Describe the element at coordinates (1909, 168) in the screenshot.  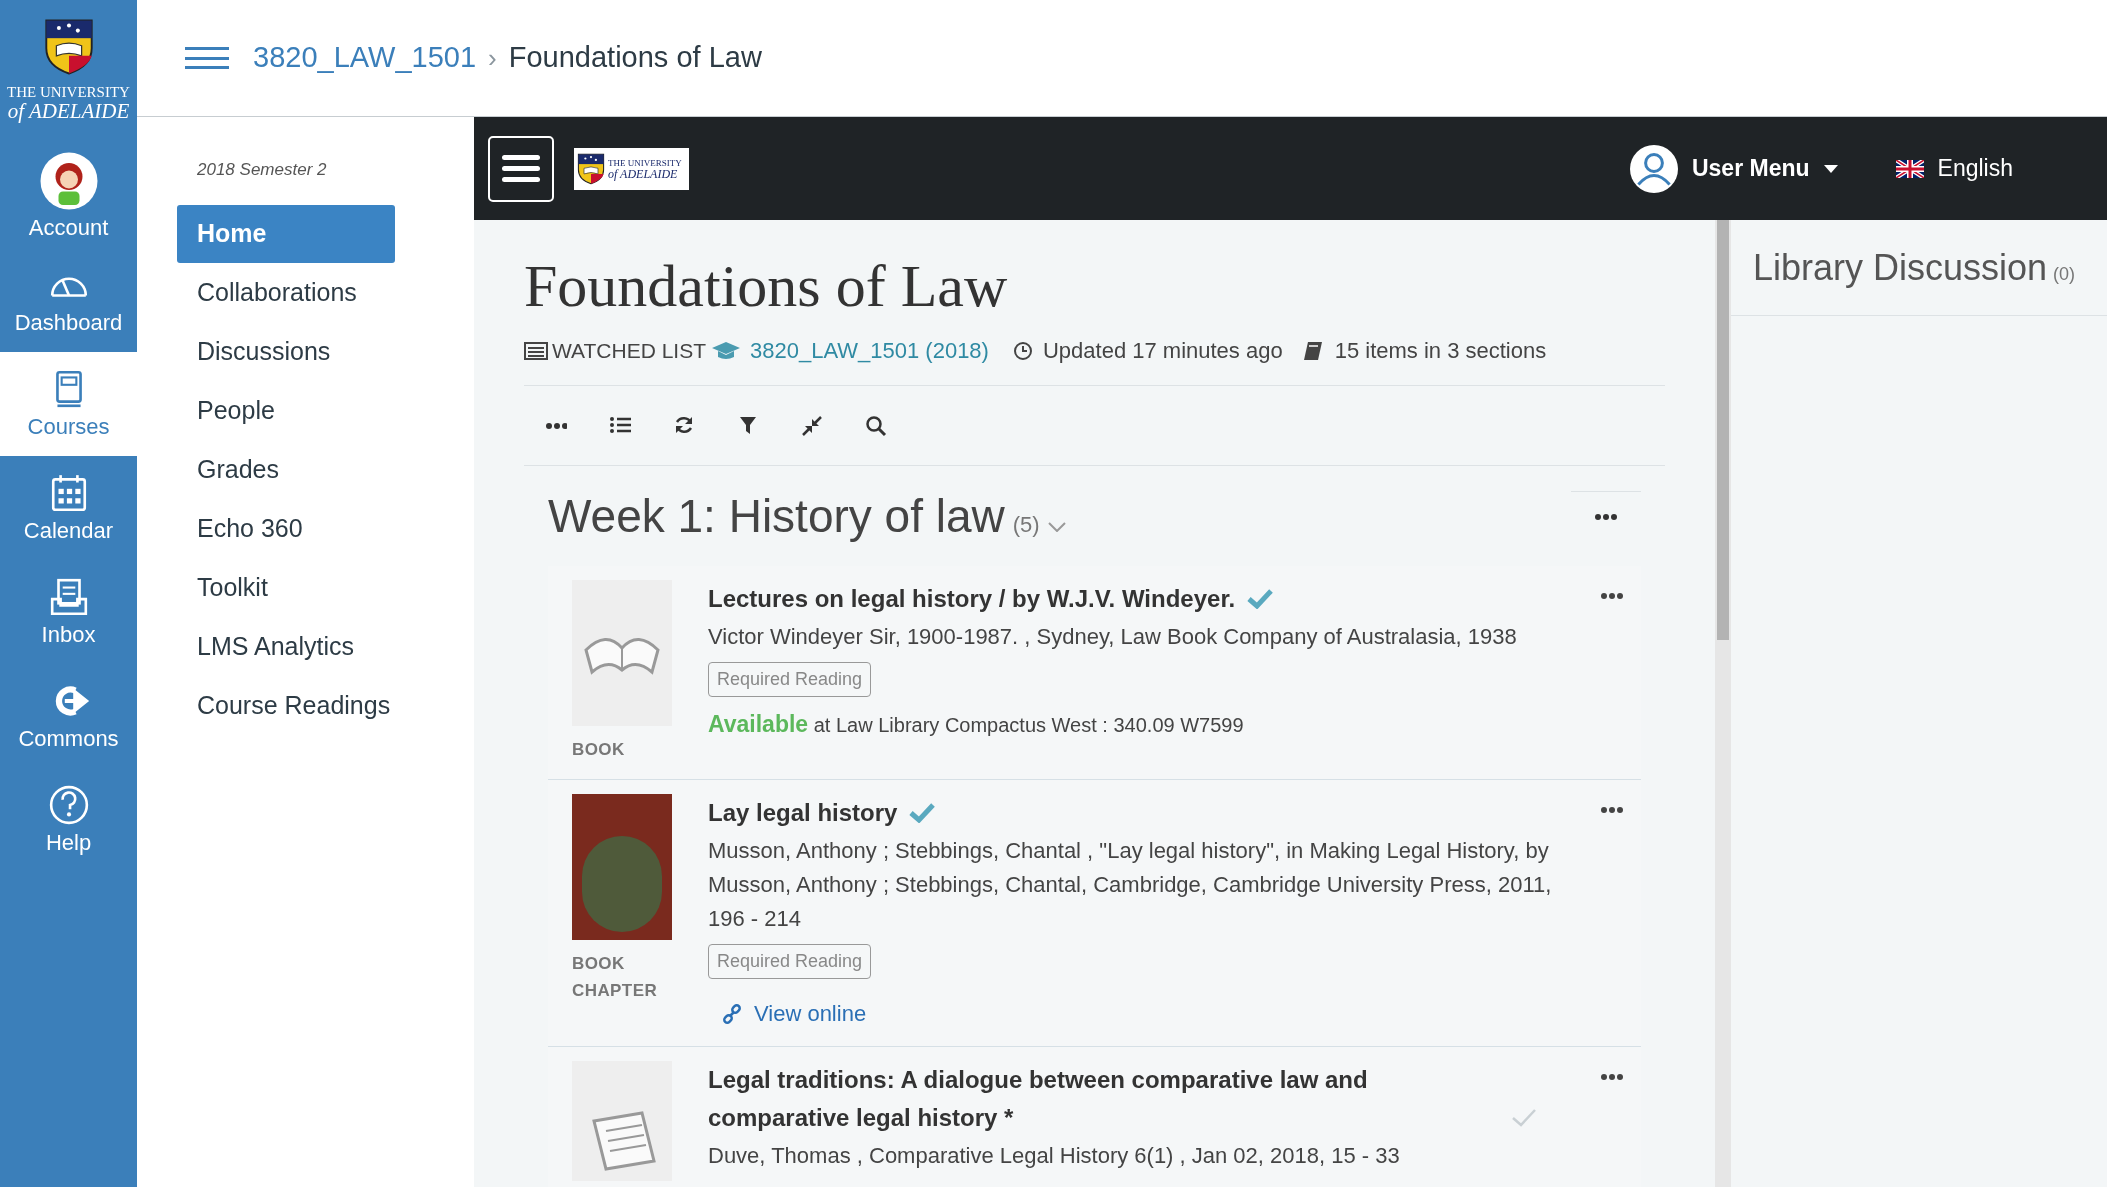
I see `flag-icon` at that location.